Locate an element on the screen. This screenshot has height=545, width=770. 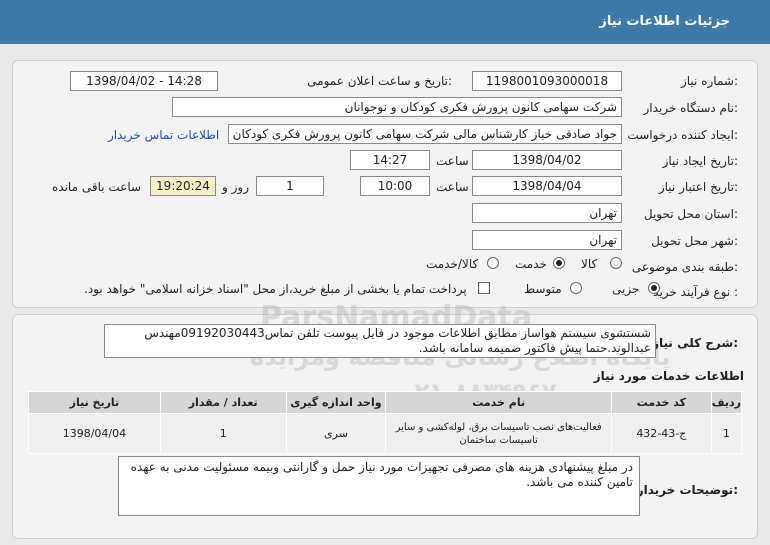
announce-field: 1398/04/02 - 14:28 is located at coordinates (144, 81).